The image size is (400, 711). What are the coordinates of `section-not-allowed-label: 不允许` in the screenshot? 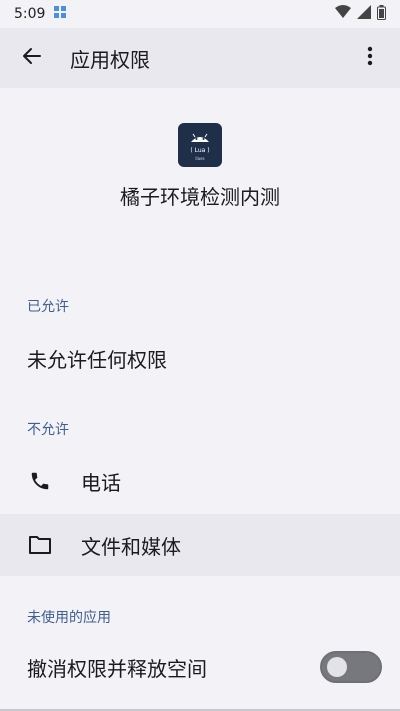 It's located at (48, 430).